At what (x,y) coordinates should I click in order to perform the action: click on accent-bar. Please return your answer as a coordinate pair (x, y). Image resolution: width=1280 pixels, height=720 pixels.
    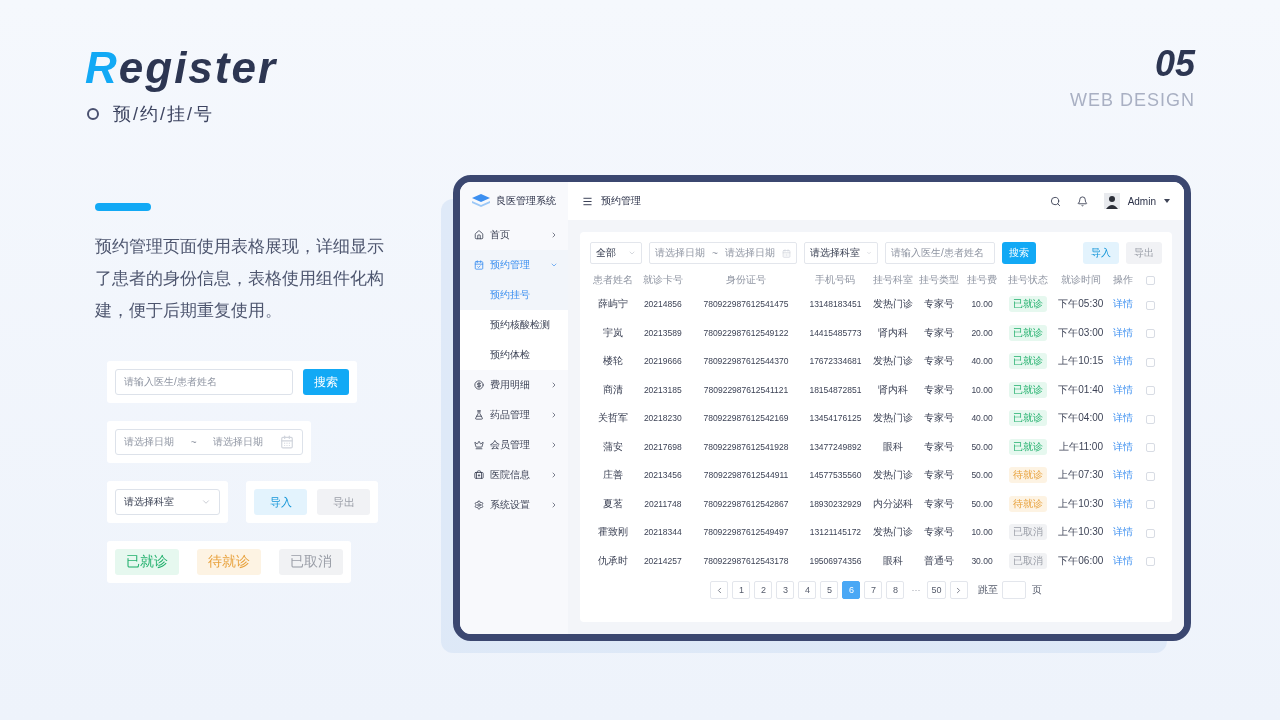
    Looking at the image, I should click on (123, 207).